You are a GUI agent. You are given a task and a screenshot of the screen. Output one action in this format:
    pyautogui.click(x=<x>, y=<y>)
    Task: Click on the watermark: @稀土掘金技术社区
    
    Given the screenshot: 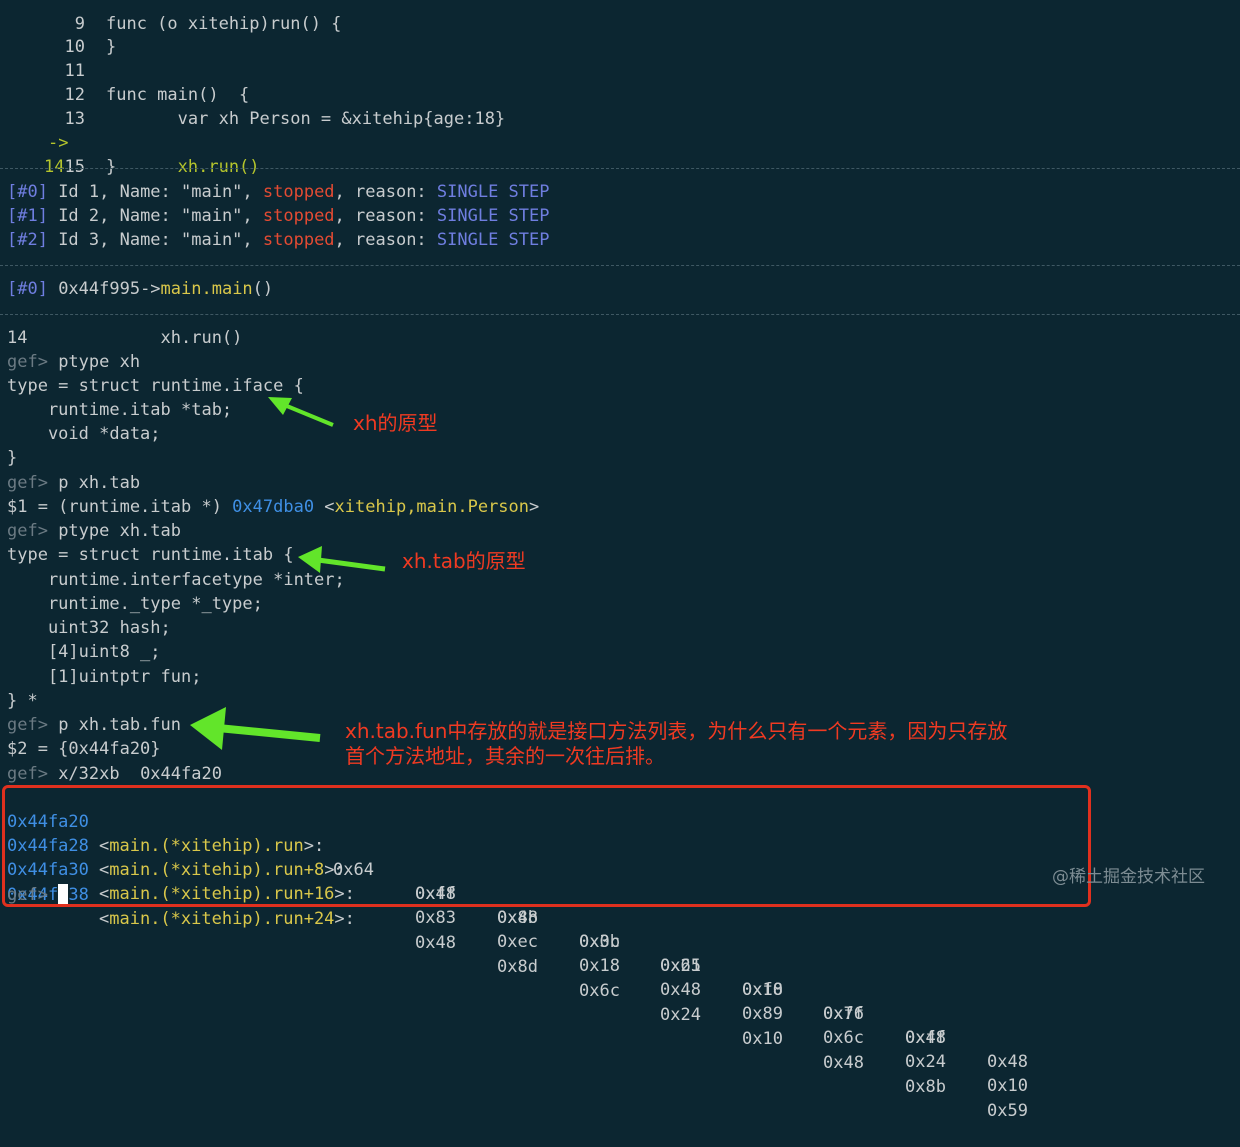 What is the action you would take?
    pyautogui.click(x=1128, y=877)
    